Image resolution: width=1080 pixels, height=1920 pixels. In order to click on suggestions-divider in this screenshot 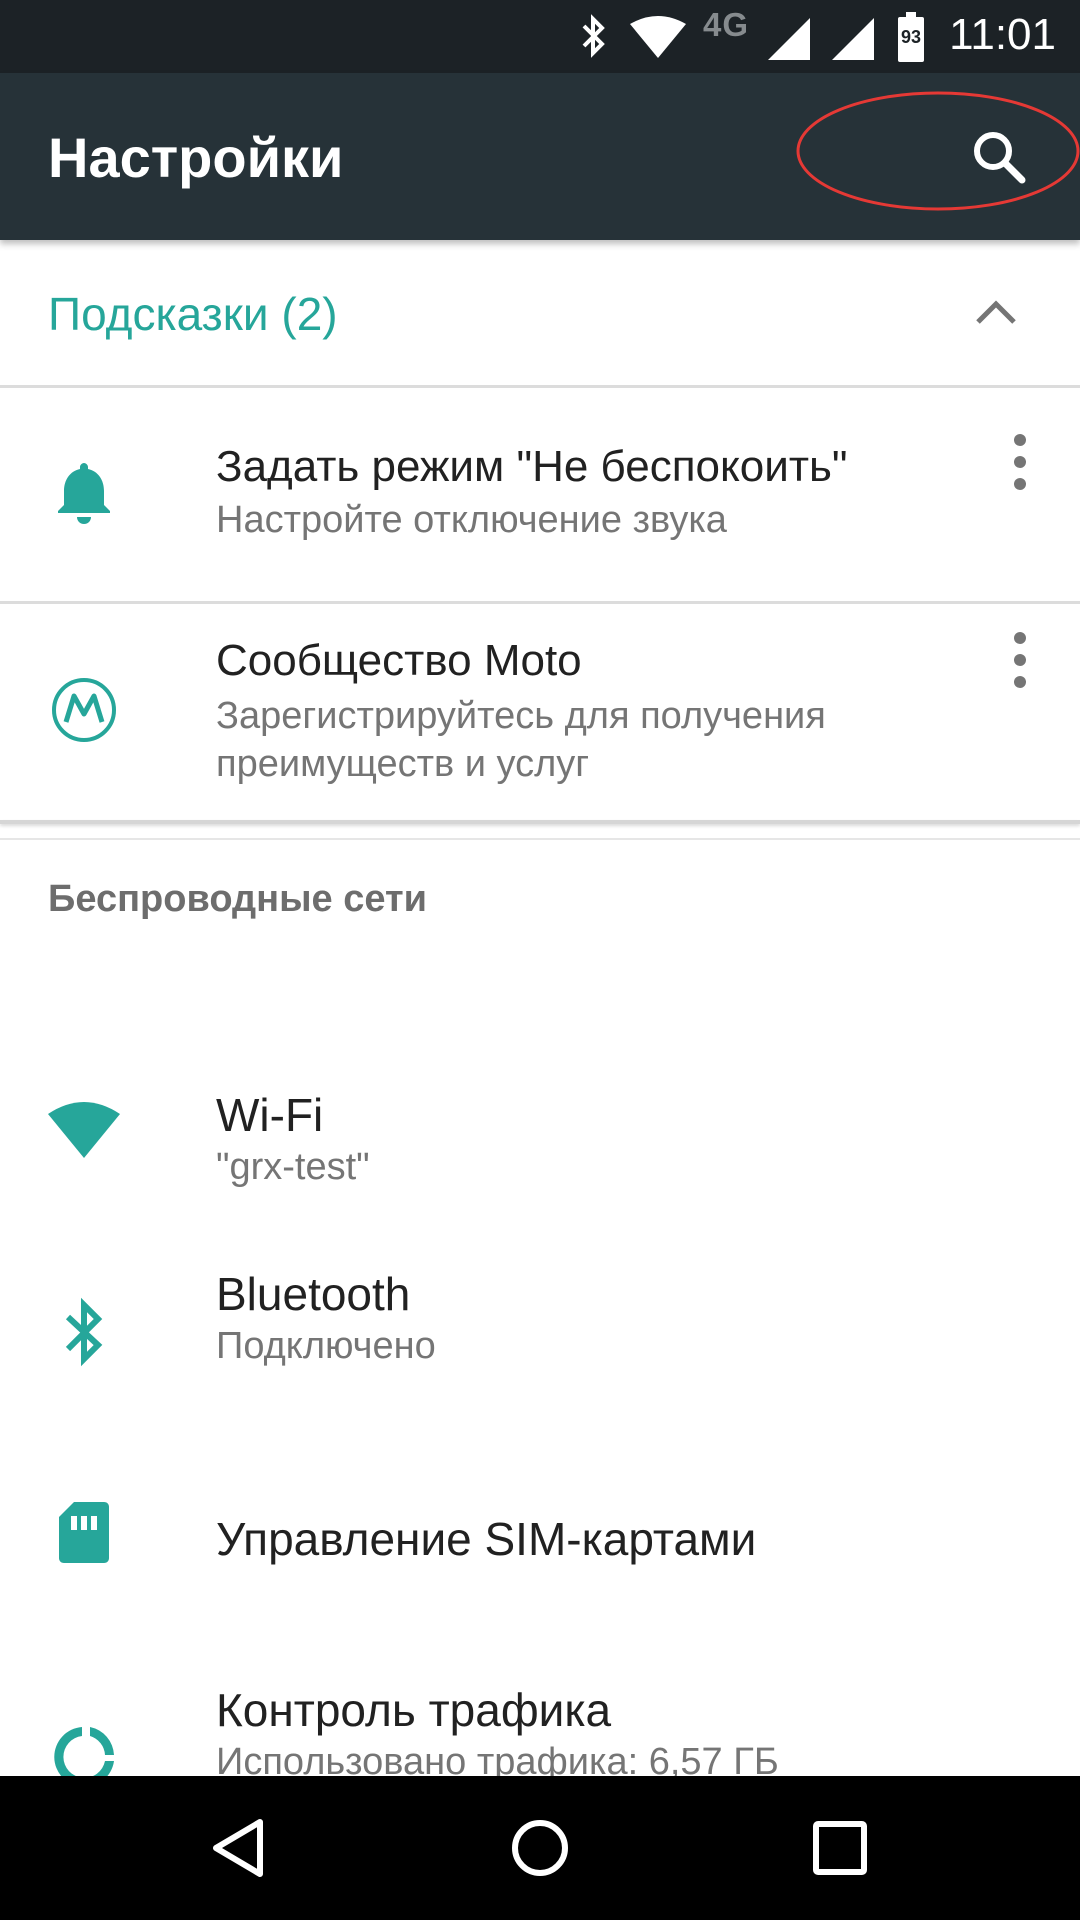, I will do `click(540, 822)`.